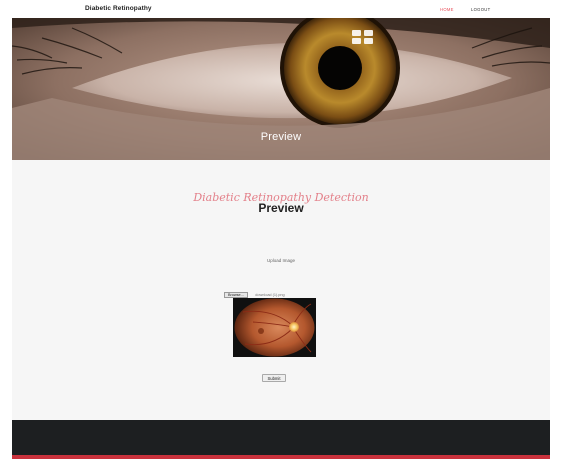  I want to click on section-heading: Preview, so click(281, 208).